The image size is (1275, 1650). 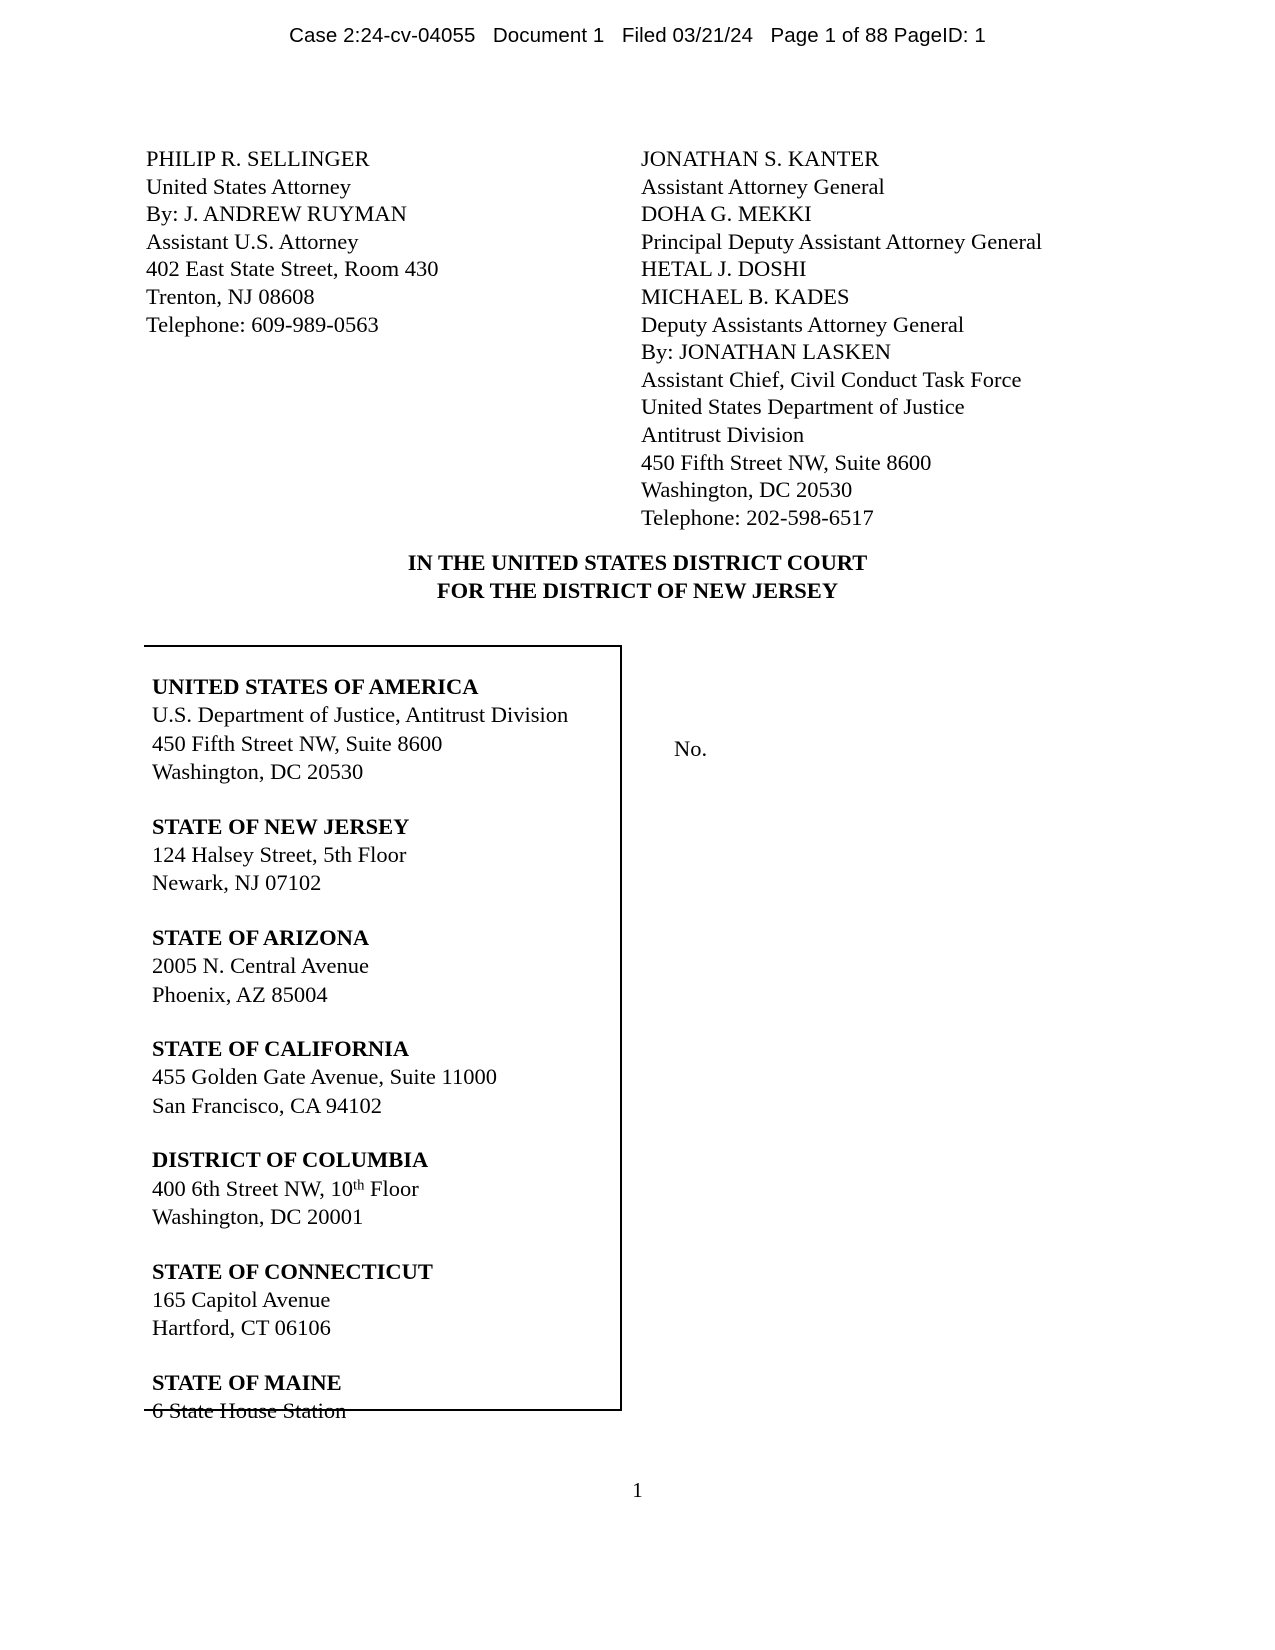 What do you see at coordinates (276, 214) in the screenshot?
I see `counsel-left-line-3: By: J. ANDREW RUYMAN` at bounding box center [276, 214].